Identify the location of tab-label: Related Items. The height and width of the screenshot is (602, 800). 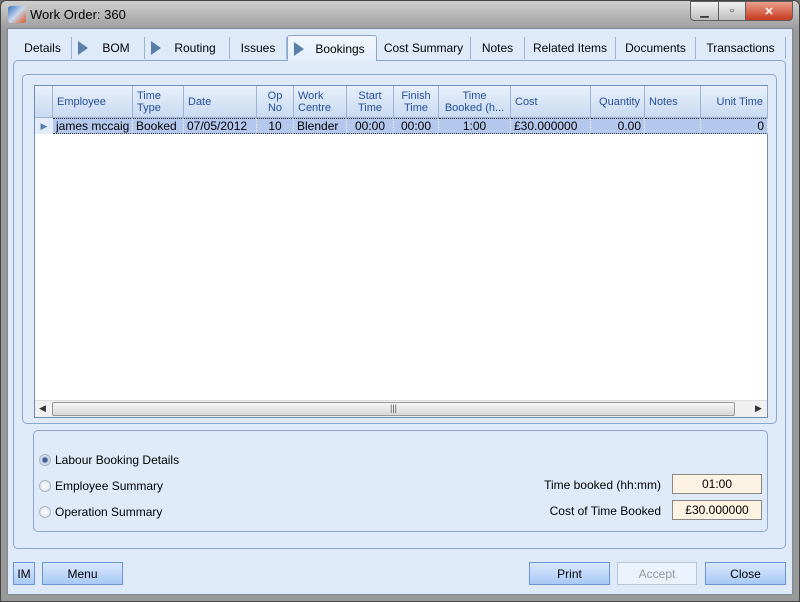
(570, 48).